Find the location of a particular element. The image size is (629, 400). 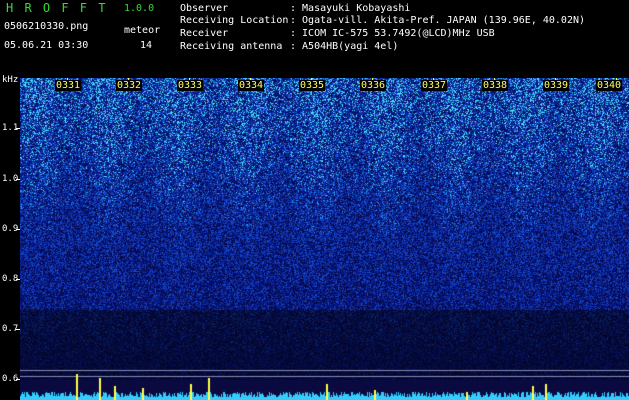

time-label-0340: 0340 is located at coordinates (609, 85).